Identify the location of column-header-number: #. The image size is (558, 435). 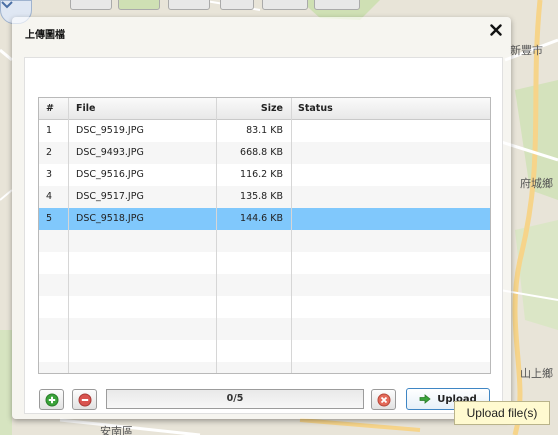
(56, 108).